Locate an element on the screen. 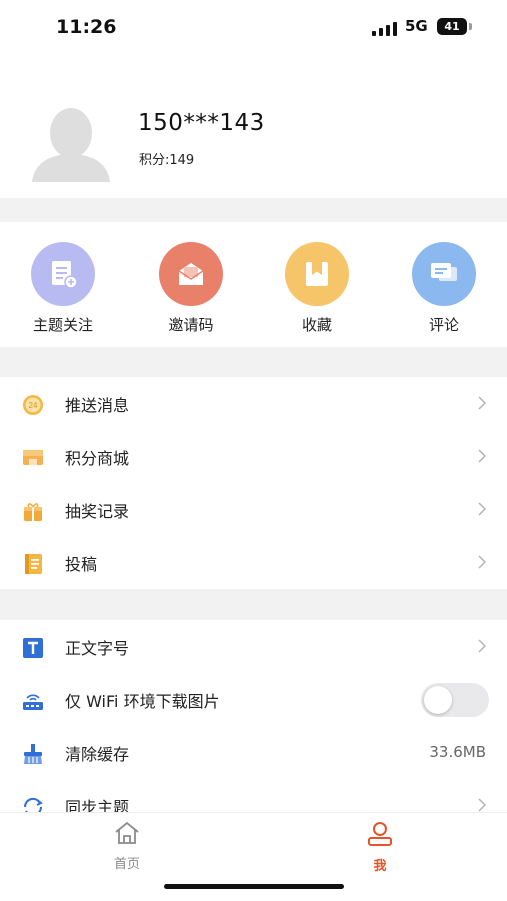 This screenshot has width=507, height=901. menu-item-label: 积分商城 is located at coordinates (97, 458).